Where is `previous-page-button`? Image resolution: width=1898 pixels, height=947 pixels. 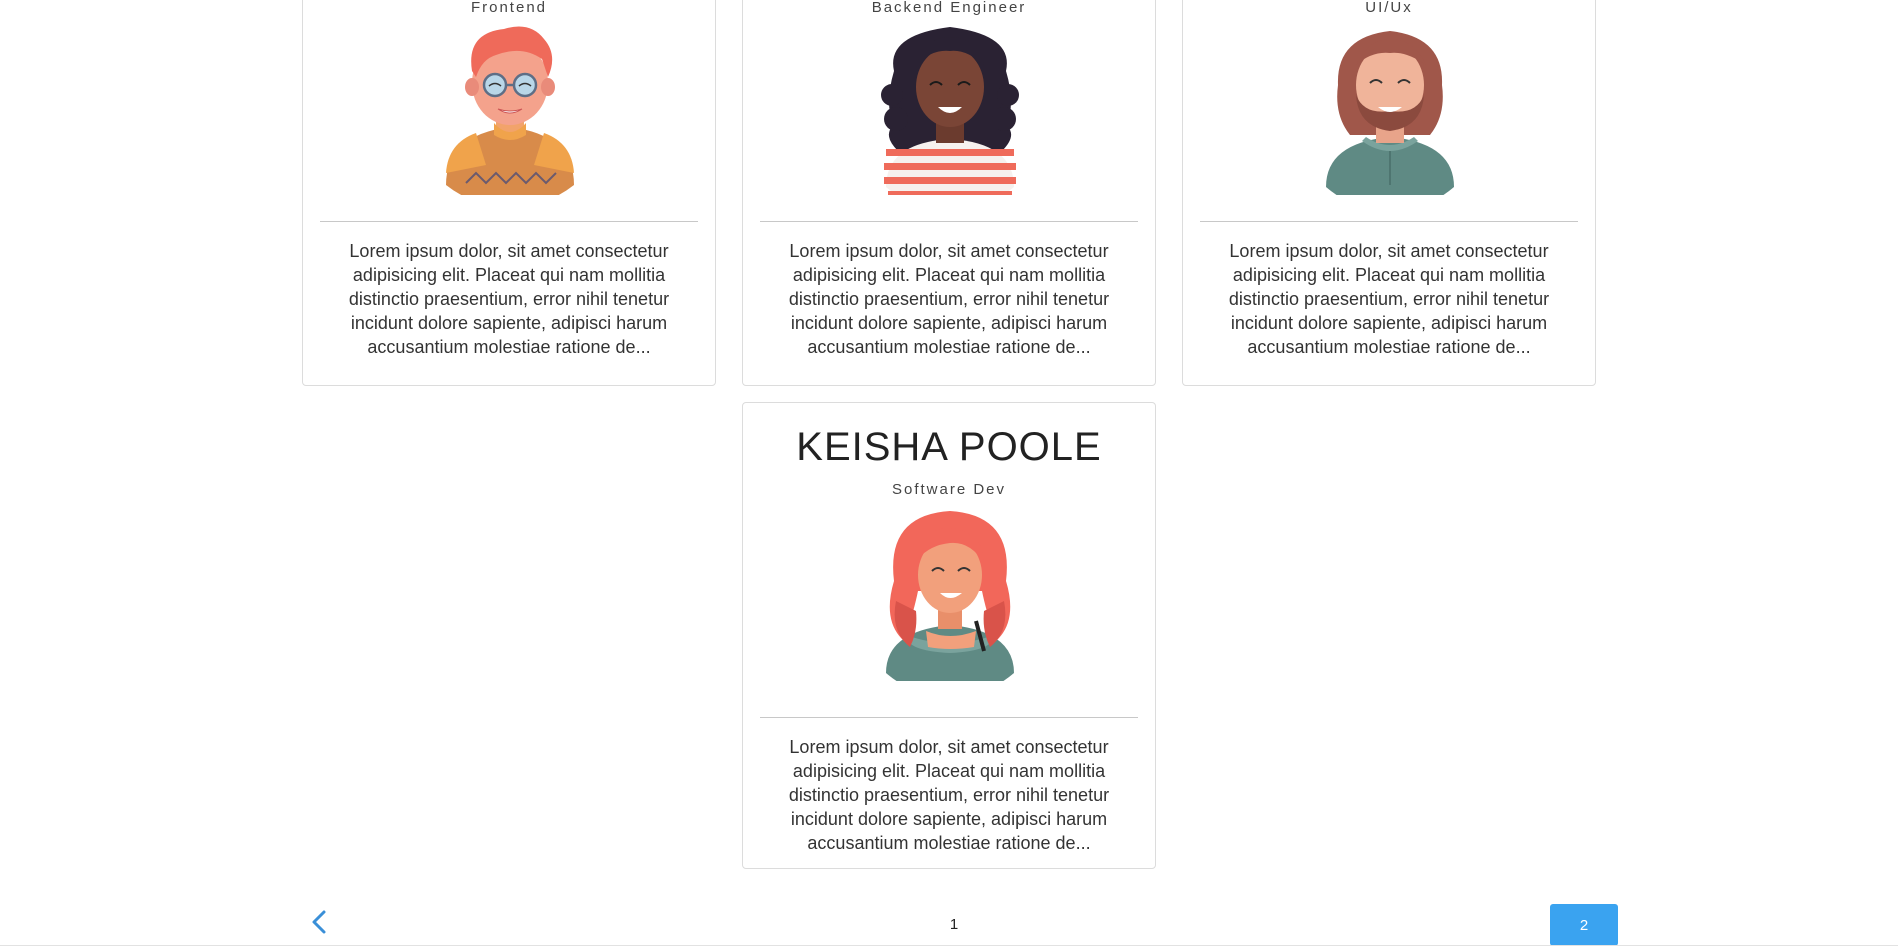
previous-page-button is located at coordinates (319, 922).